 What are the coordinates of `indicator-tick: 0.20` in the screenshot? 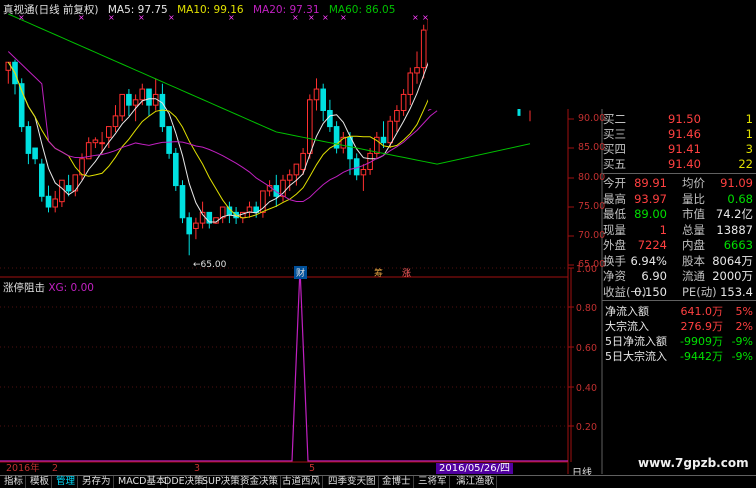 It's located at (586, 427).